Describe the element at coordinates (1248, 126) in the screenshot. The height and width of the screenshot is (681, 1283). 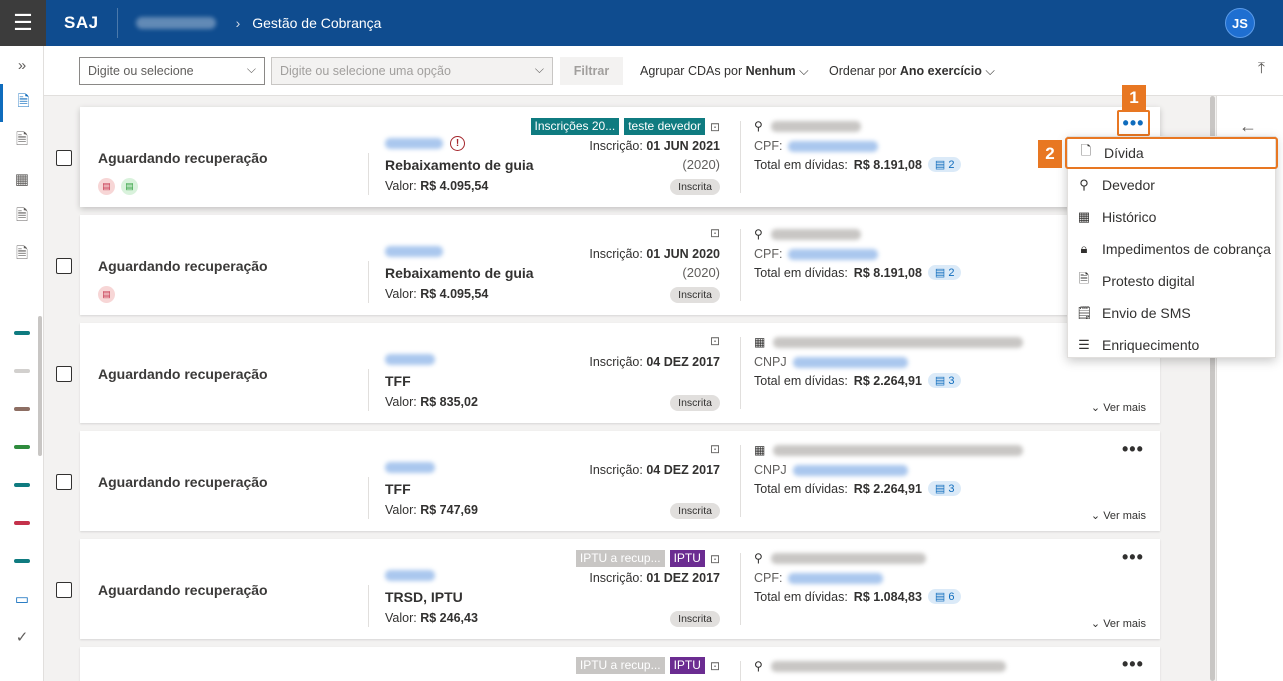
I see `back-arrow-icon: ←` at that location.